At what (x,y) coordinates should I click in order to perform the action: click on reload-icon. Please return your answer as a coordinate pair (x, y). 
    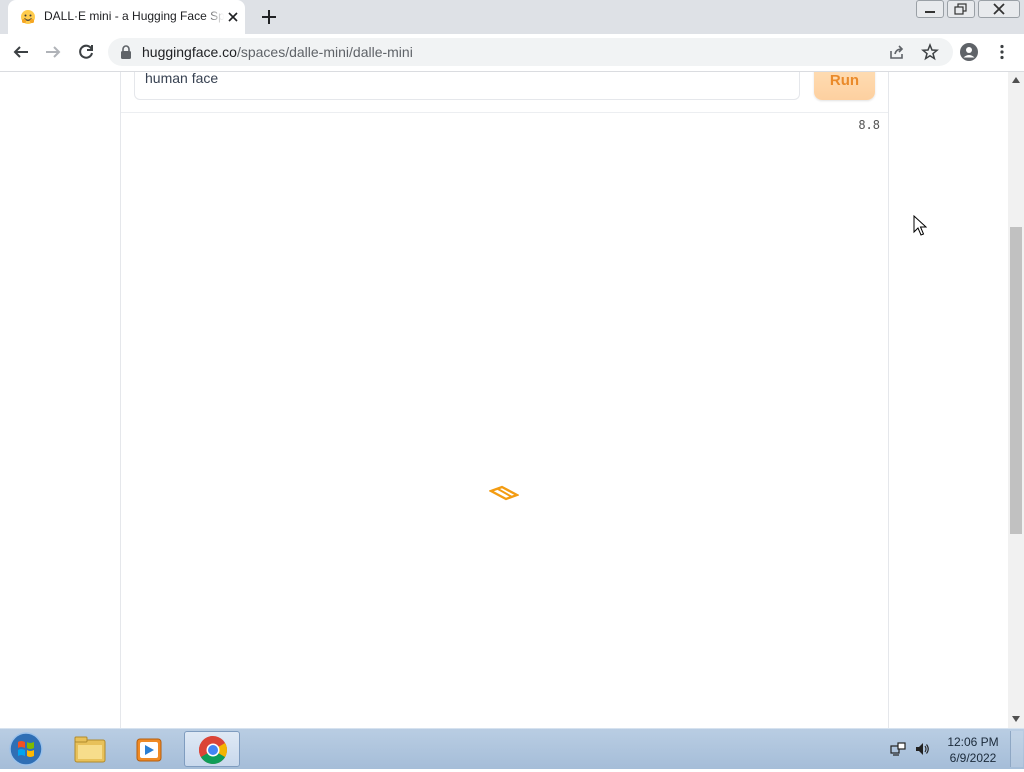
    Looking at the image, I should click on (86, 52).